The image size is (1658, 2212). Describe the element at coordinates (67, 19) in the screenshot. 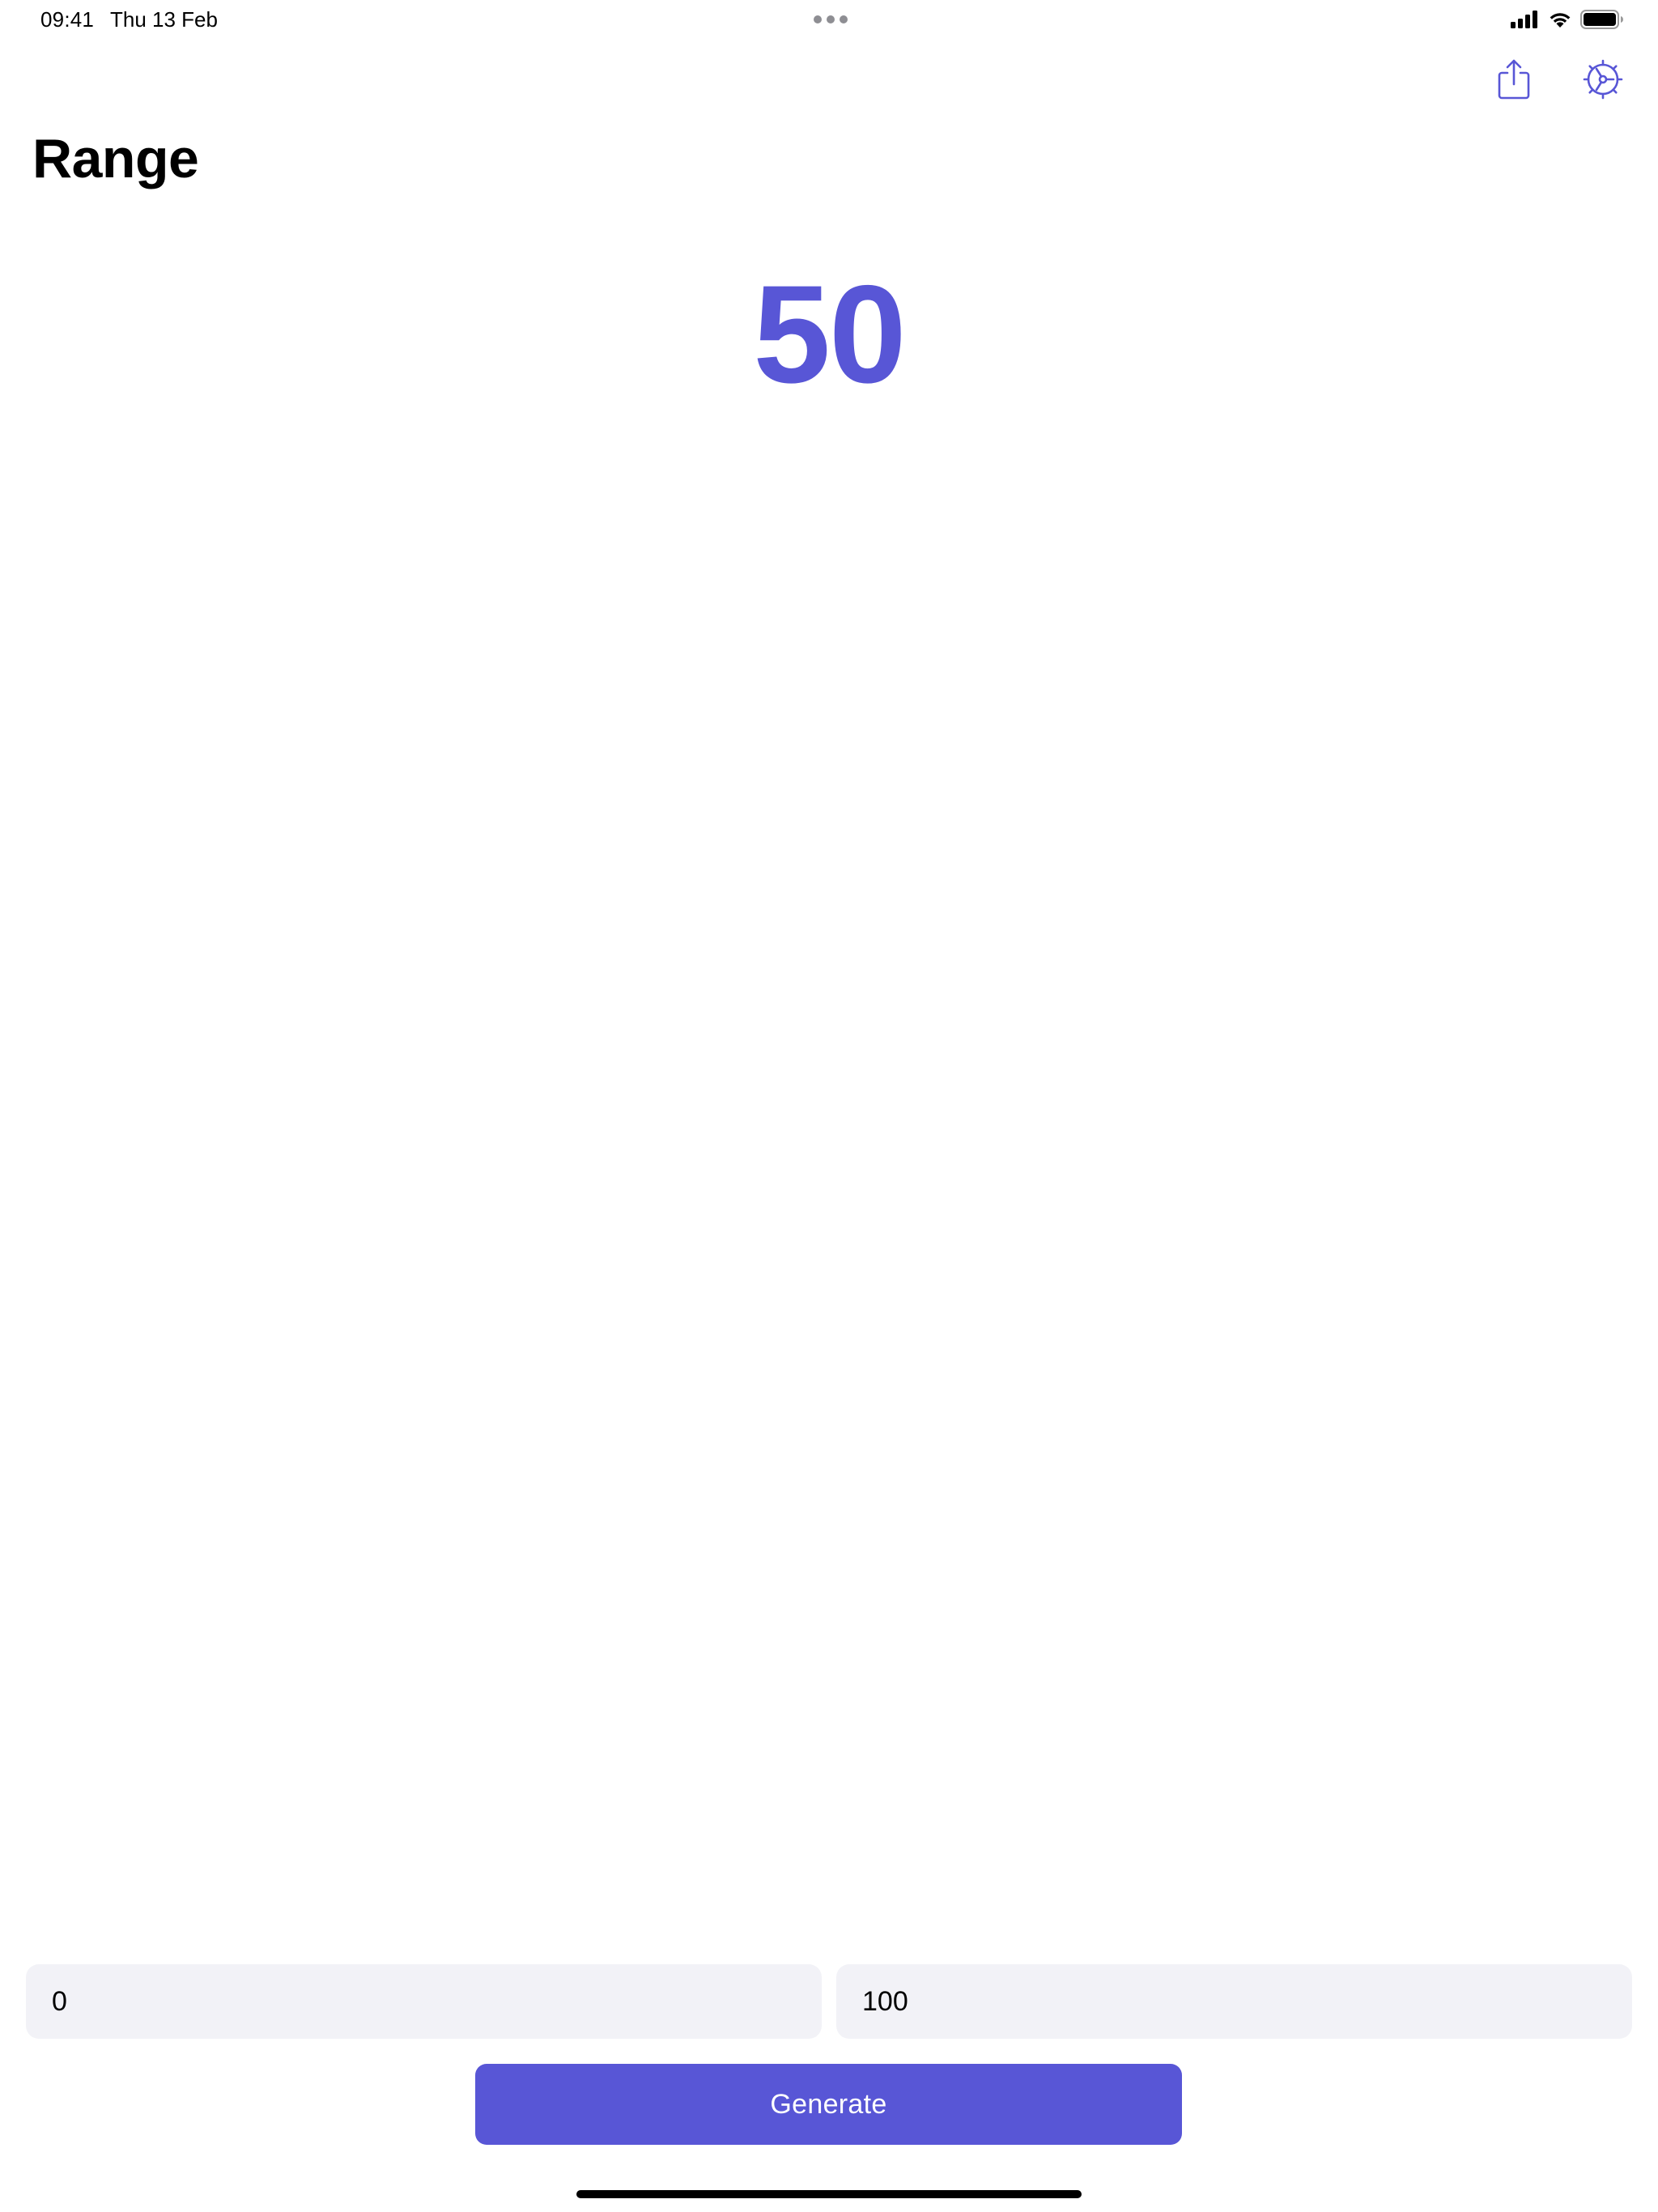

I see `status-time: 09:41` at that location.